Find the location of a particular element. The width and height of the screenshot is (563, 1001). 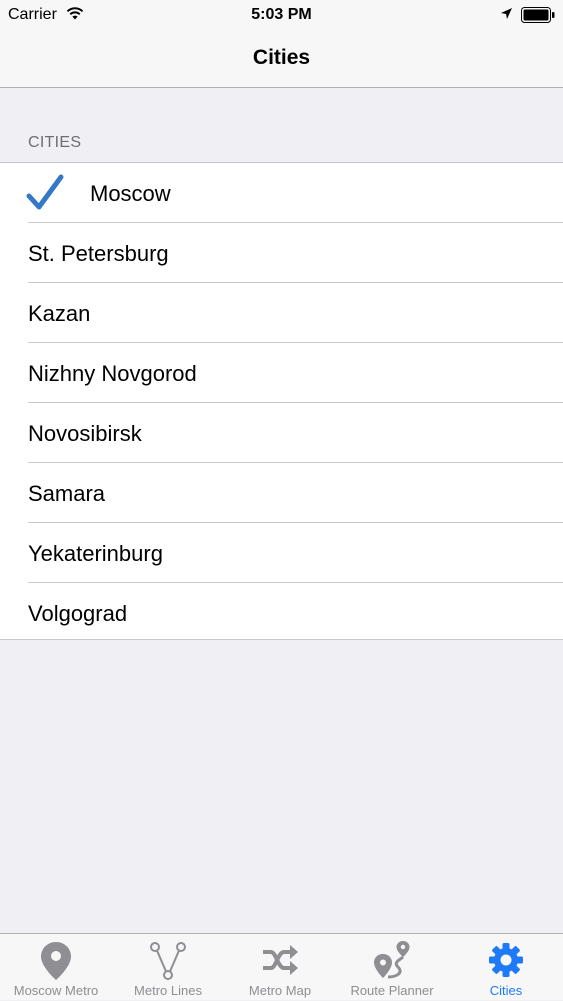

city-row-kazan: Kazan is located at coordinates (281, 313).